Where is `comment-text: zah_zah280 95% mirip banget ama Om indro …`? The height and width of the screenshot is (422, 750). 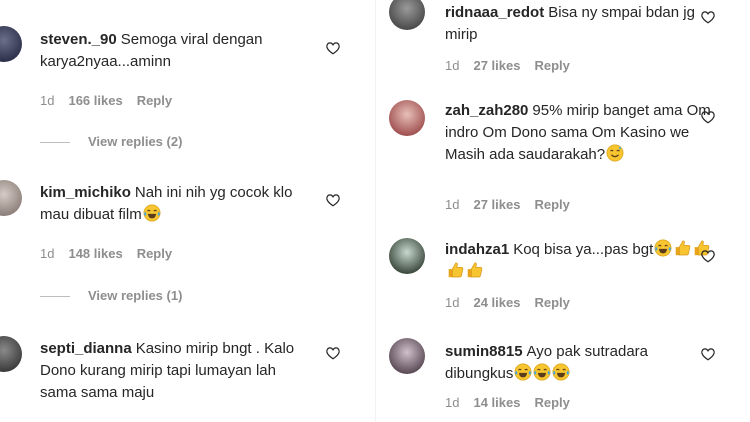
comment-text: zah_zah280 95% mirip banget ama Om indro … is located at coordinates (580, 133).